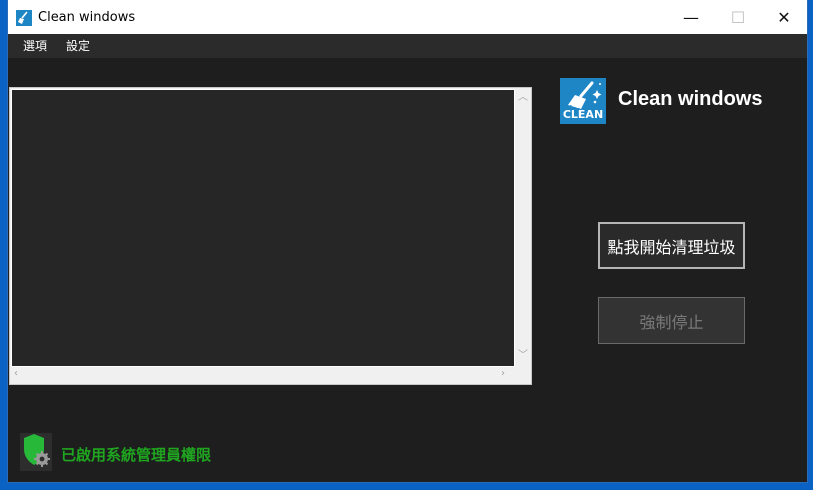  What do you see at coordinates (78, 46) in the screenshot?
I see `menu-settings: 設定` at bounding box center [78, 46].